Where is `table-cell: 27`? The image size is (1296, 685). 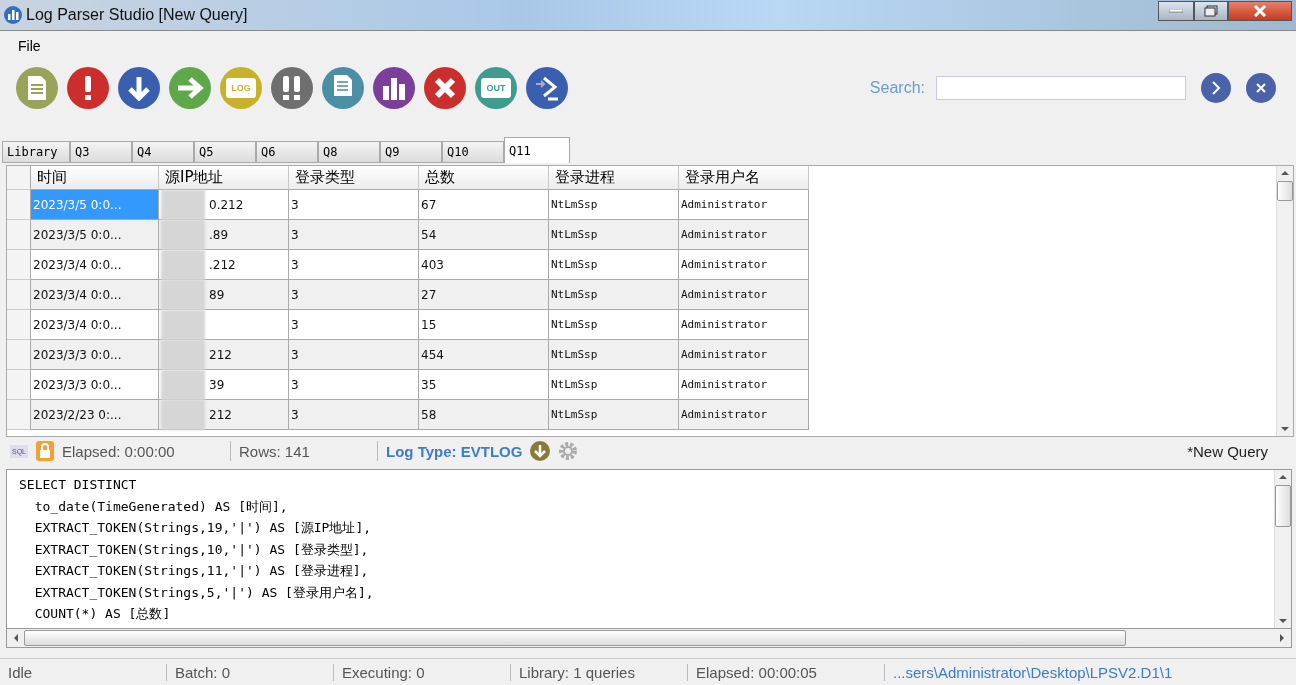
table-cell: 27 is located at coordinates (484, 295).